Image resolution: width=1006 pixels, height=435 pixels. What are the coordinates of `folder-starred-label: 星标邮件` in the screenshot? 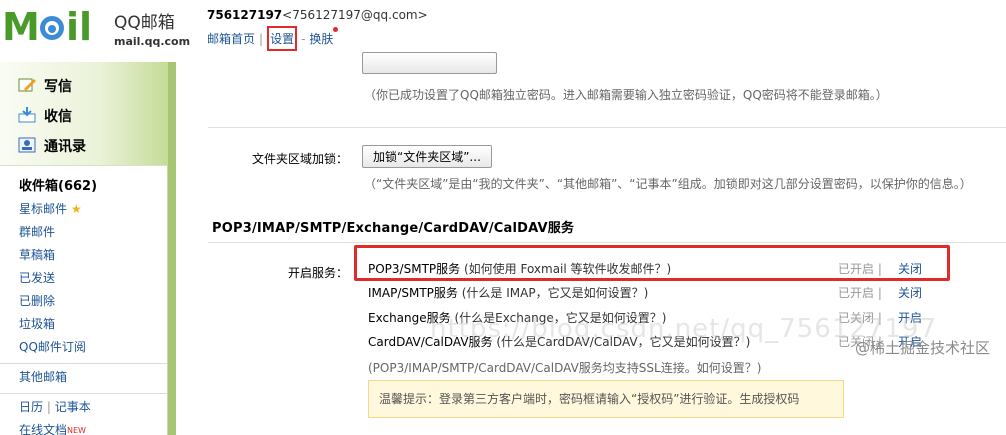 It's located at (43, 209).